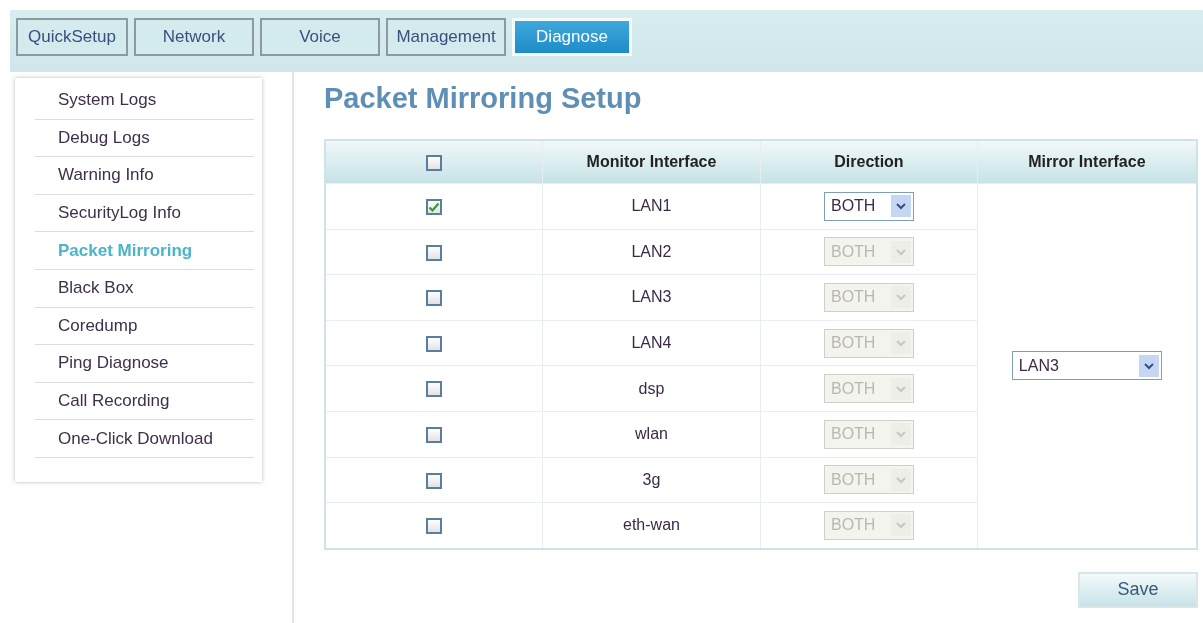 This screenshot has height=623, width=1203. What do you see at coordinates (144, 176) in the screenshot?
I see `sidebar-item: Warning Info` at bounding box center [144, 176].